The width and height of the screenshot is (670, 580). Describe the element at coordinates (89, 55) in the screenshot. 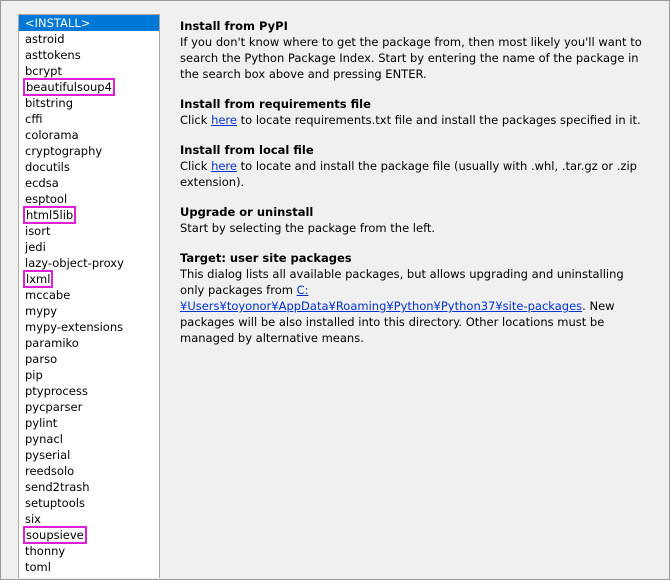

I see `package-list-item: asttokens` at that location.